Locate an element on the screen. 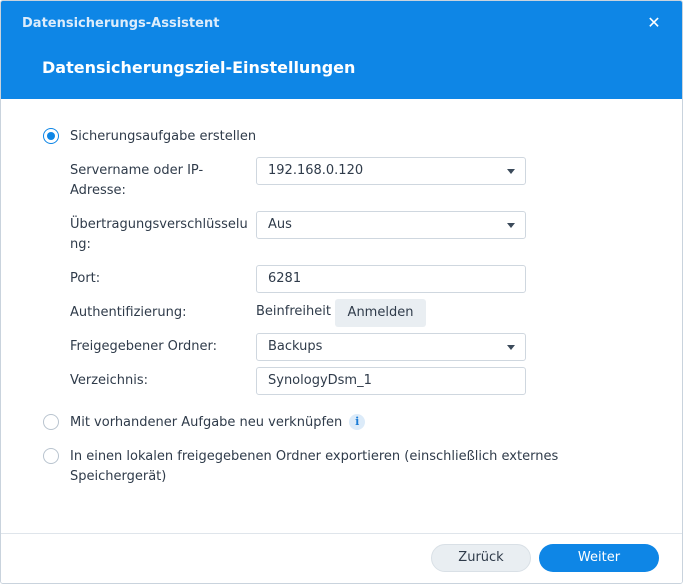 This screenshot has height=584, width=683. server-select: 192.168.0.120 is located at coordinates (391, 171).